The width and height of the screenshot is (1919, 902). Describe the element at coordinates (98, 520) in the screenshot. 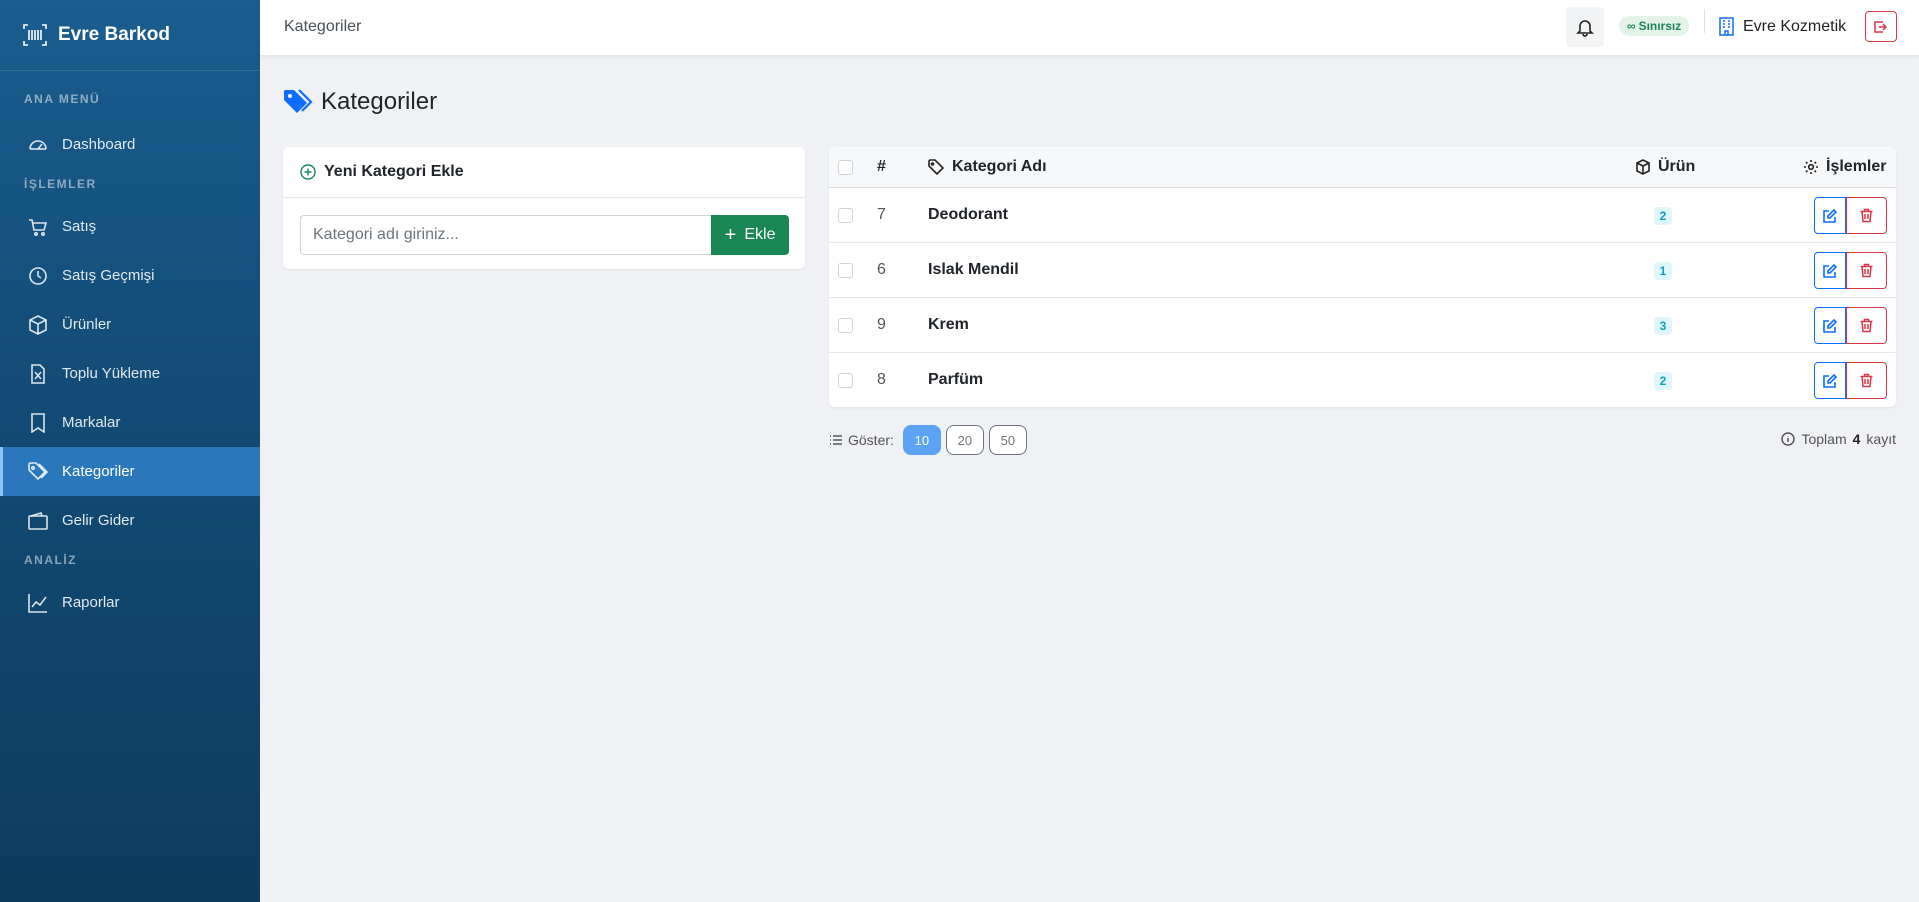

I see `sidebar-item-label: Gelir Gider` at that location.